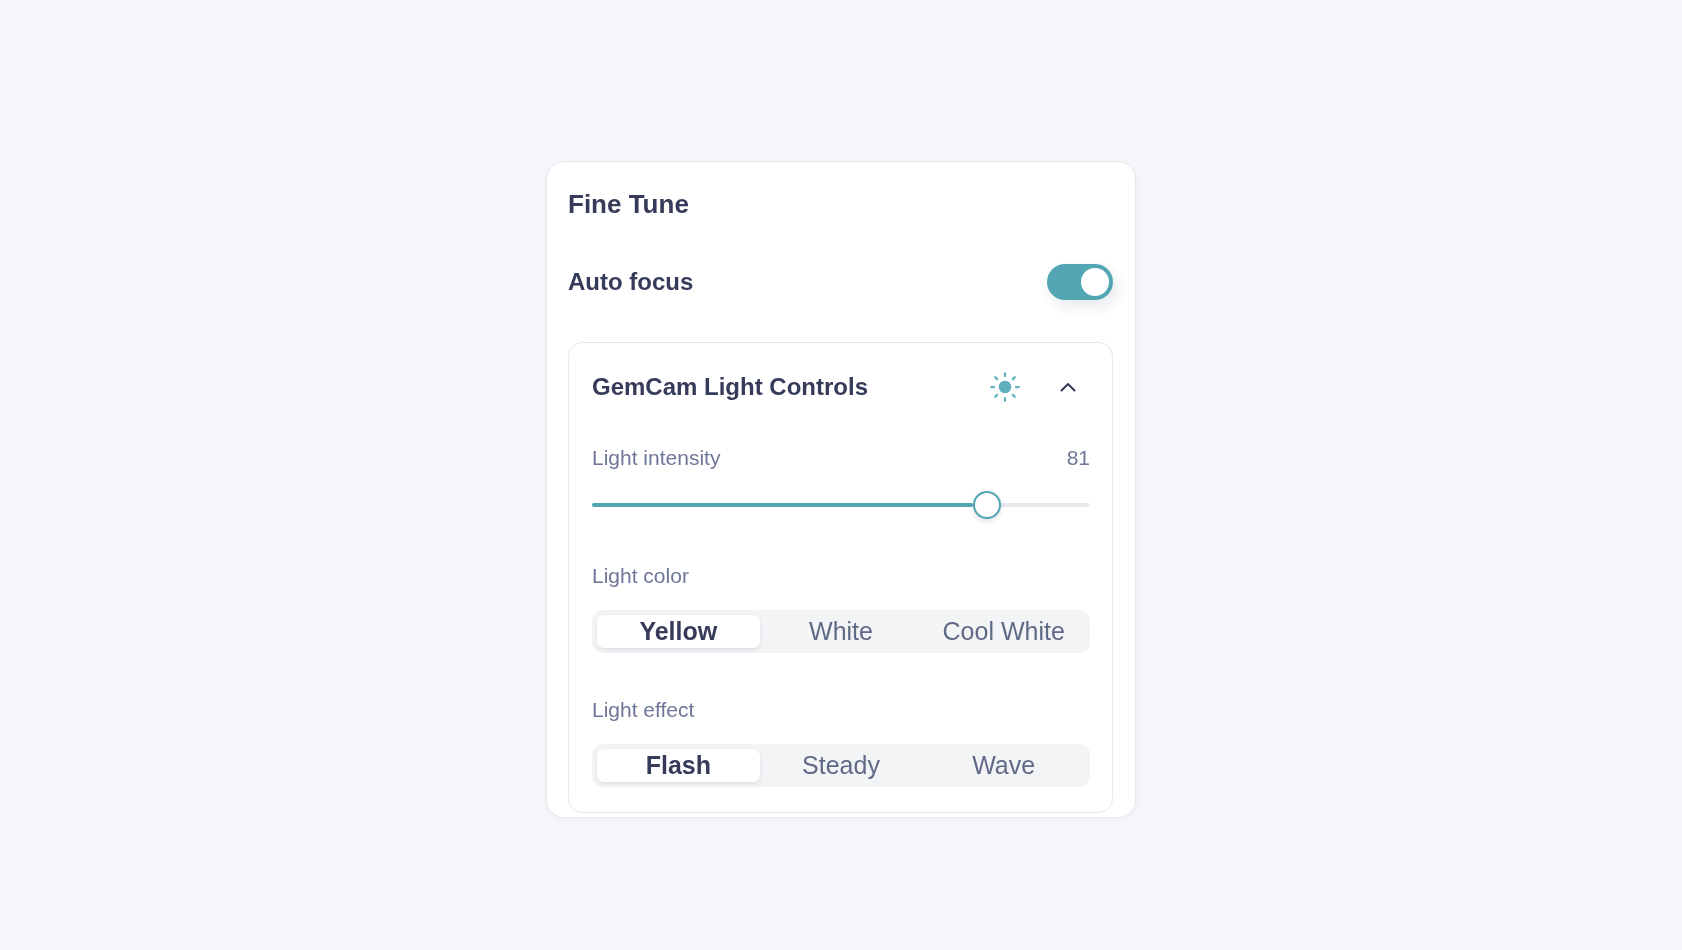 The height and width of the screenshot is (950, 1682). Describe the element at coordinates (640, 576) in the screenshot. I see `option-label: Light color` at that location.